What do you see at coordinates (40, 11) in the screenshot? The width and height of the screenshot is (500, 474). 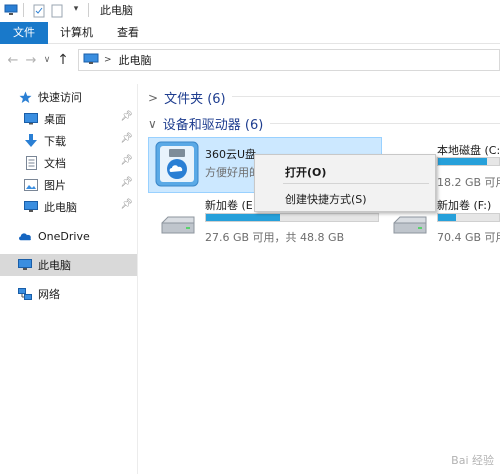 I see `properties-icon` at bounding box center [40, 11].